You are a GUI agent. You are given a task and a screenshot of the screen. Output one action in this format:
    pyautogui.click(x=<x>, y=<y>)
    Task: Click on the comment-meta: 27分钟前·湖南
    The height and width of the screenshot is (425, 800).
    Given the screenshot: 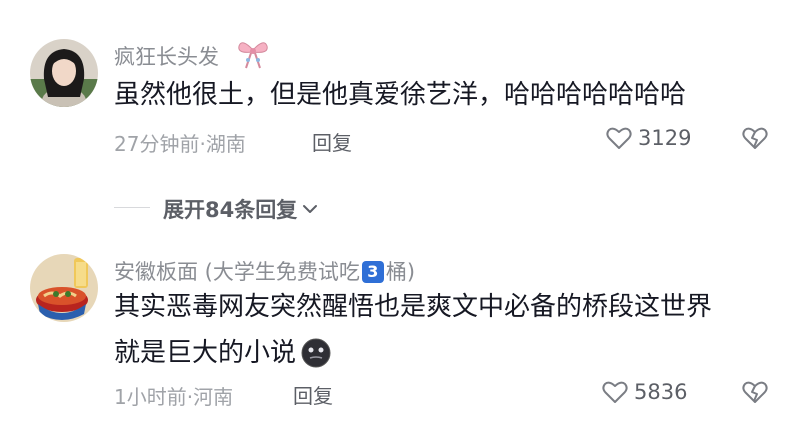 What is the action you would take?
    pyautogui.click(x=180, y=144)
    